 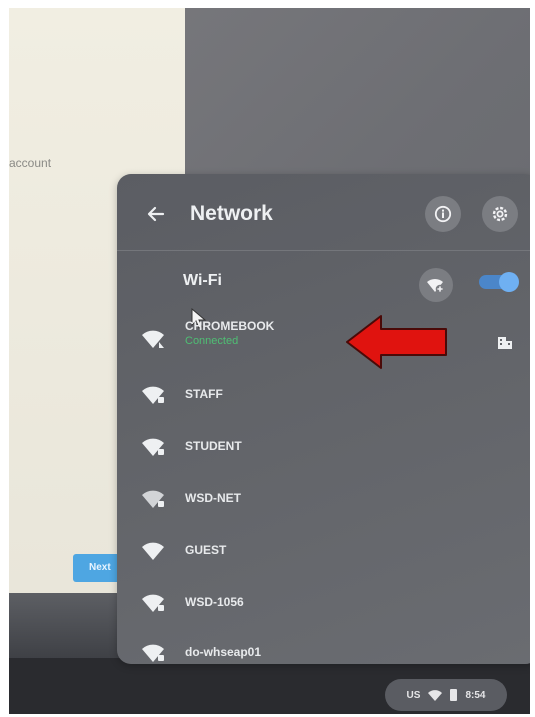 What do you see at coordinates (323, 338) in the screenshot?
I see `network-item: CHROMEBOOK Connected` at bounding box center [323, 338].